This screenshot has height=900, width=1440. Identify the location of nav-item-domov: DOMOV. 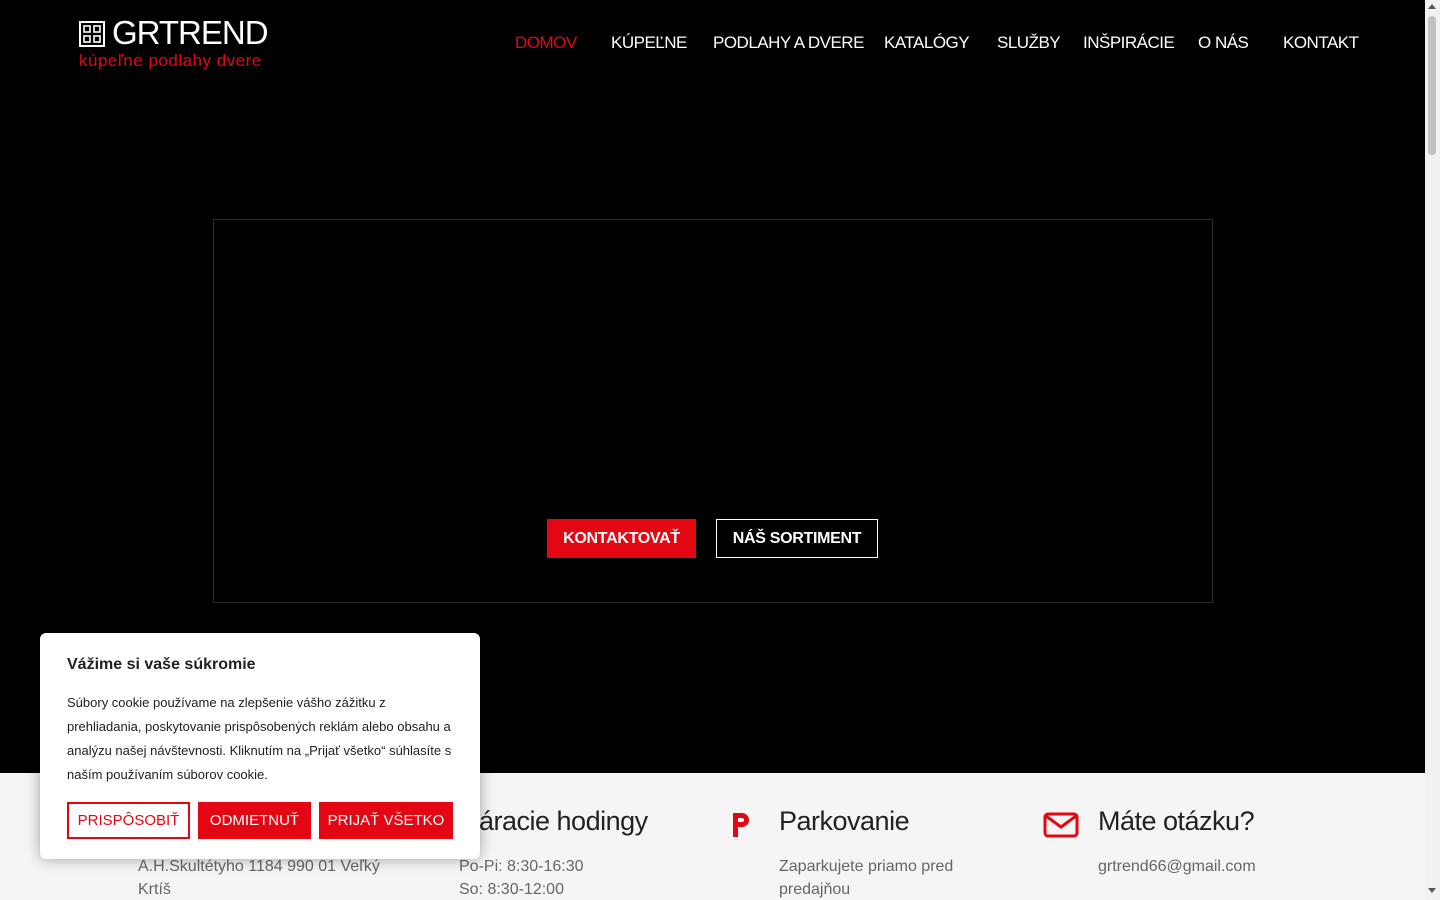
(546, 43).